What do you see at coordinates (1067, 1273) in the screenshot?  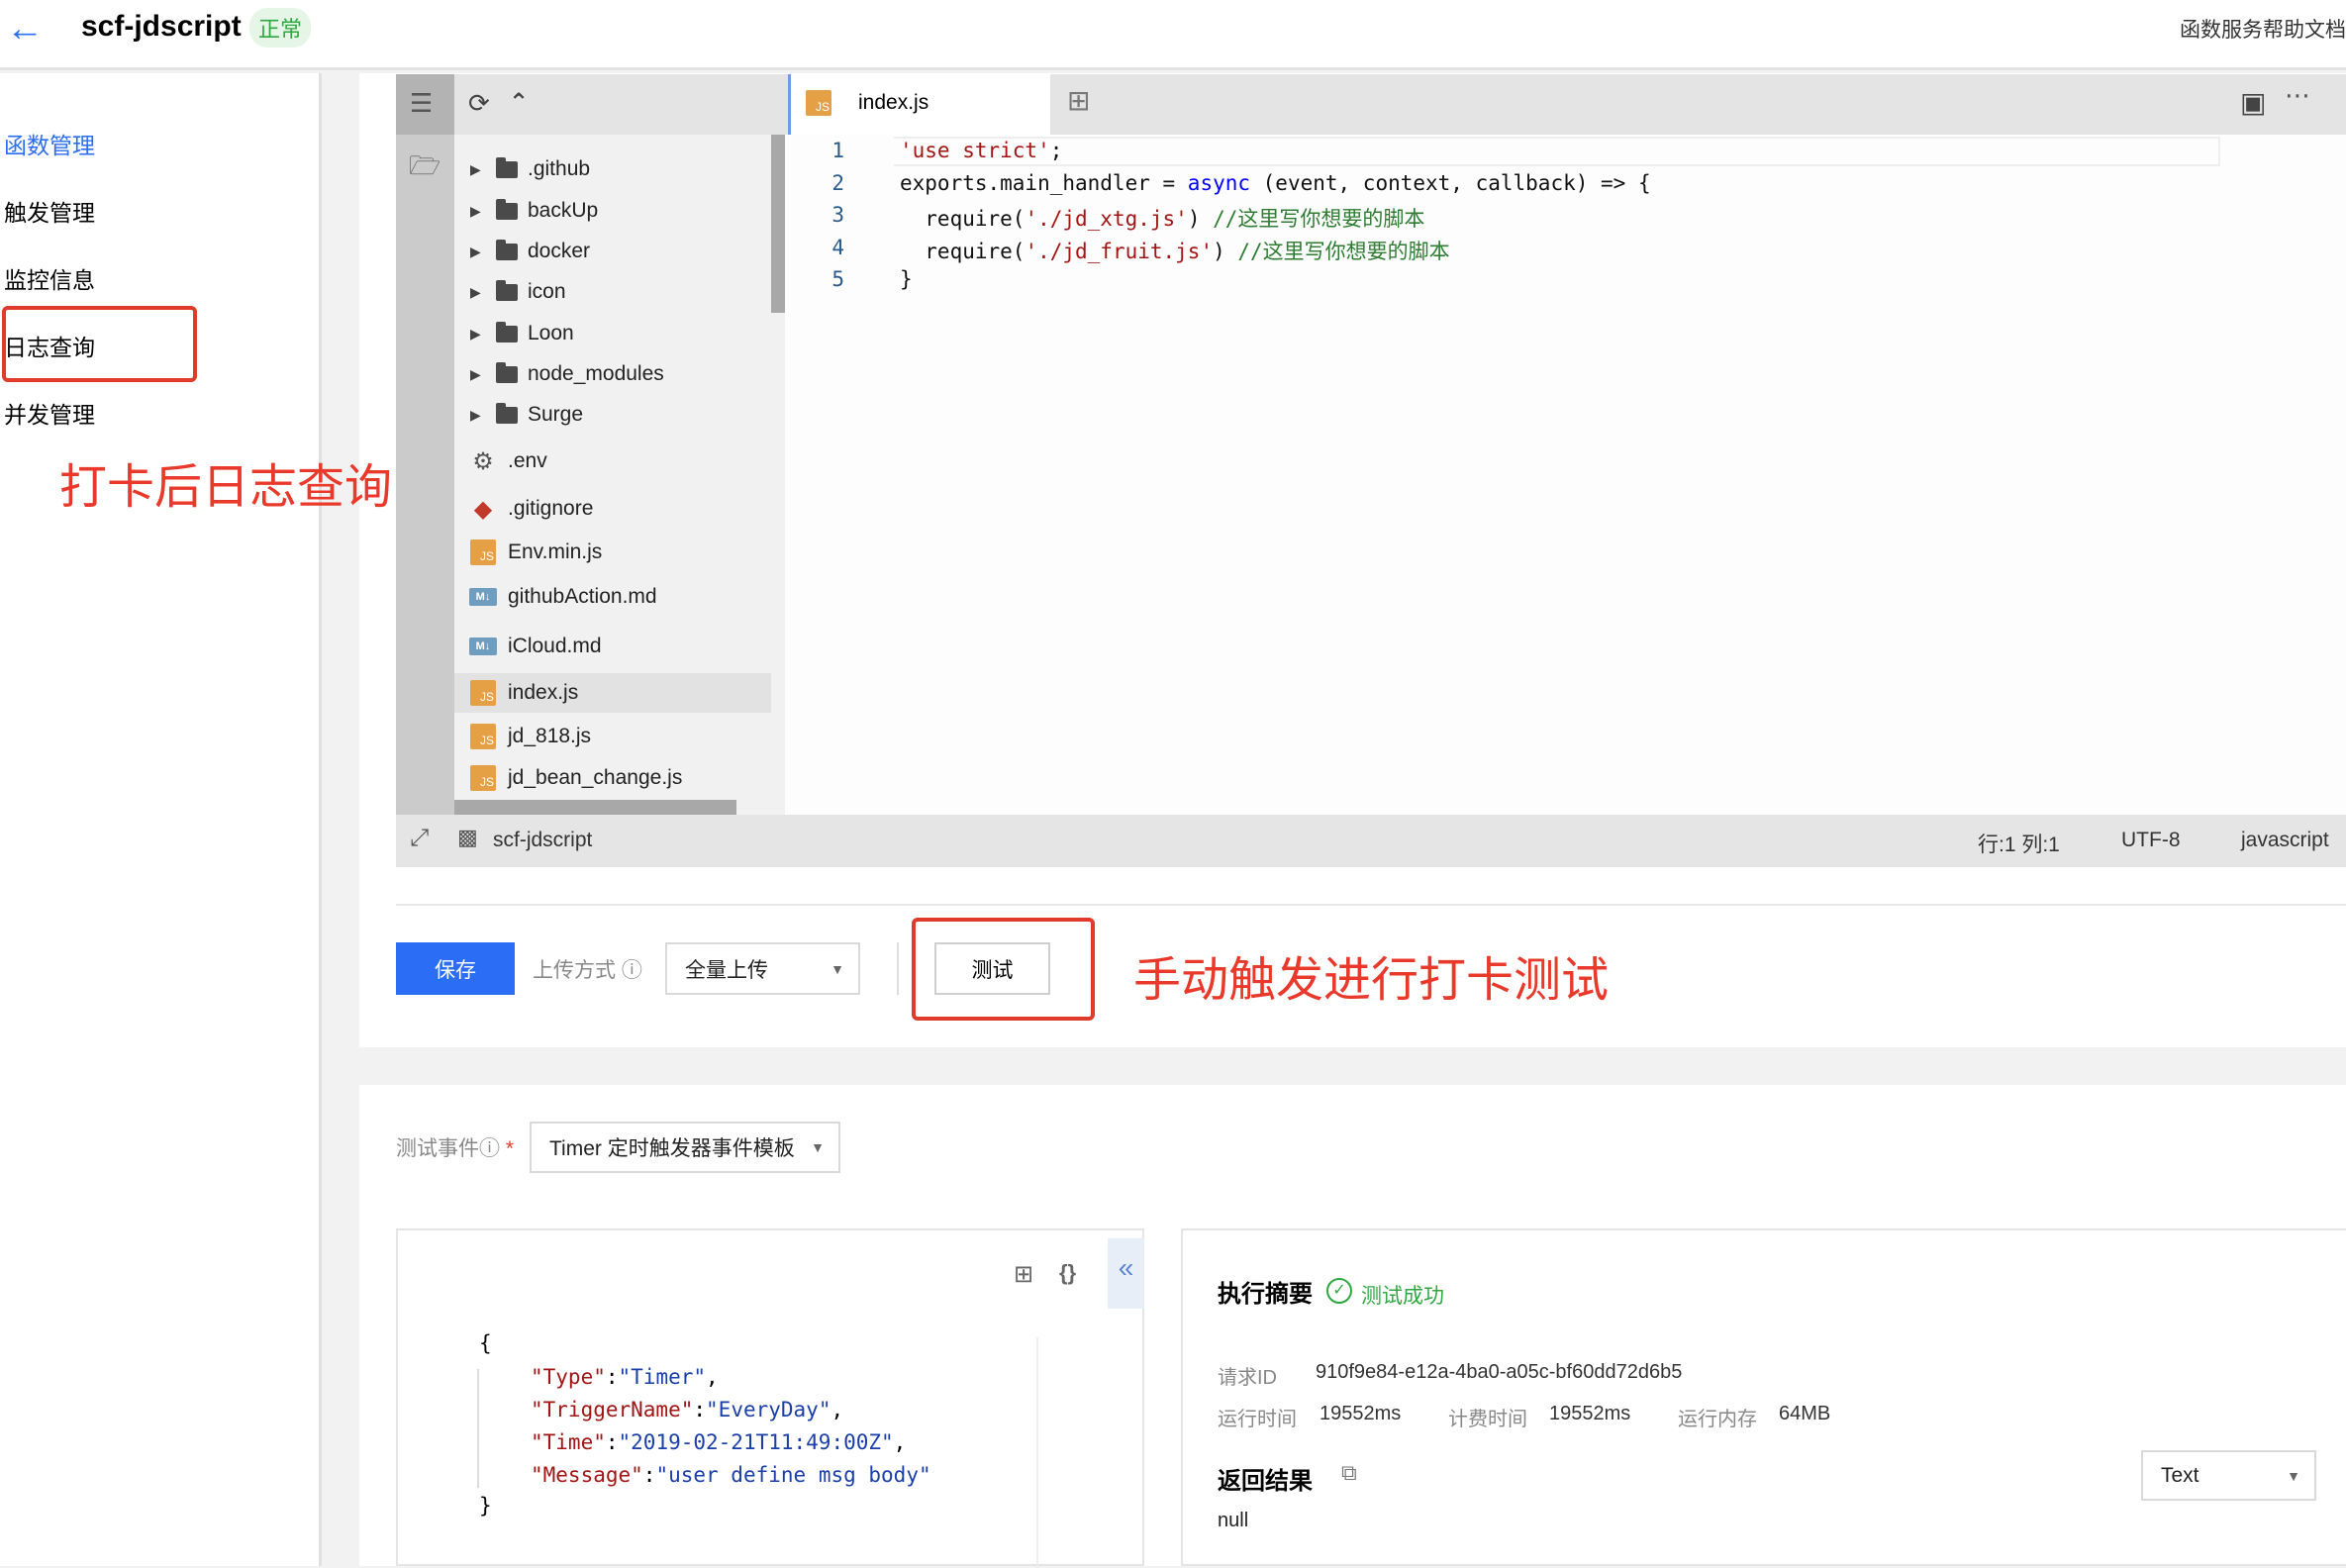 I see `format-json-icon: {}` at bounding box center [1067, 1273].